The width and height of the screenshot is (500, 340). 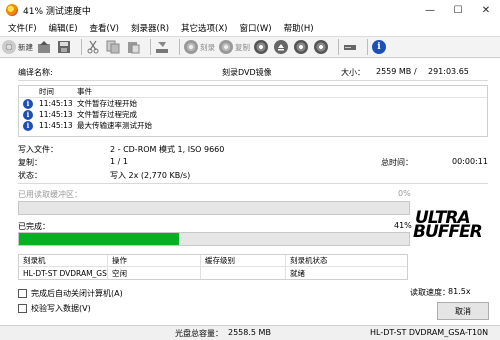 I want to click on new-button: 新建, so click(x=17, y=47).